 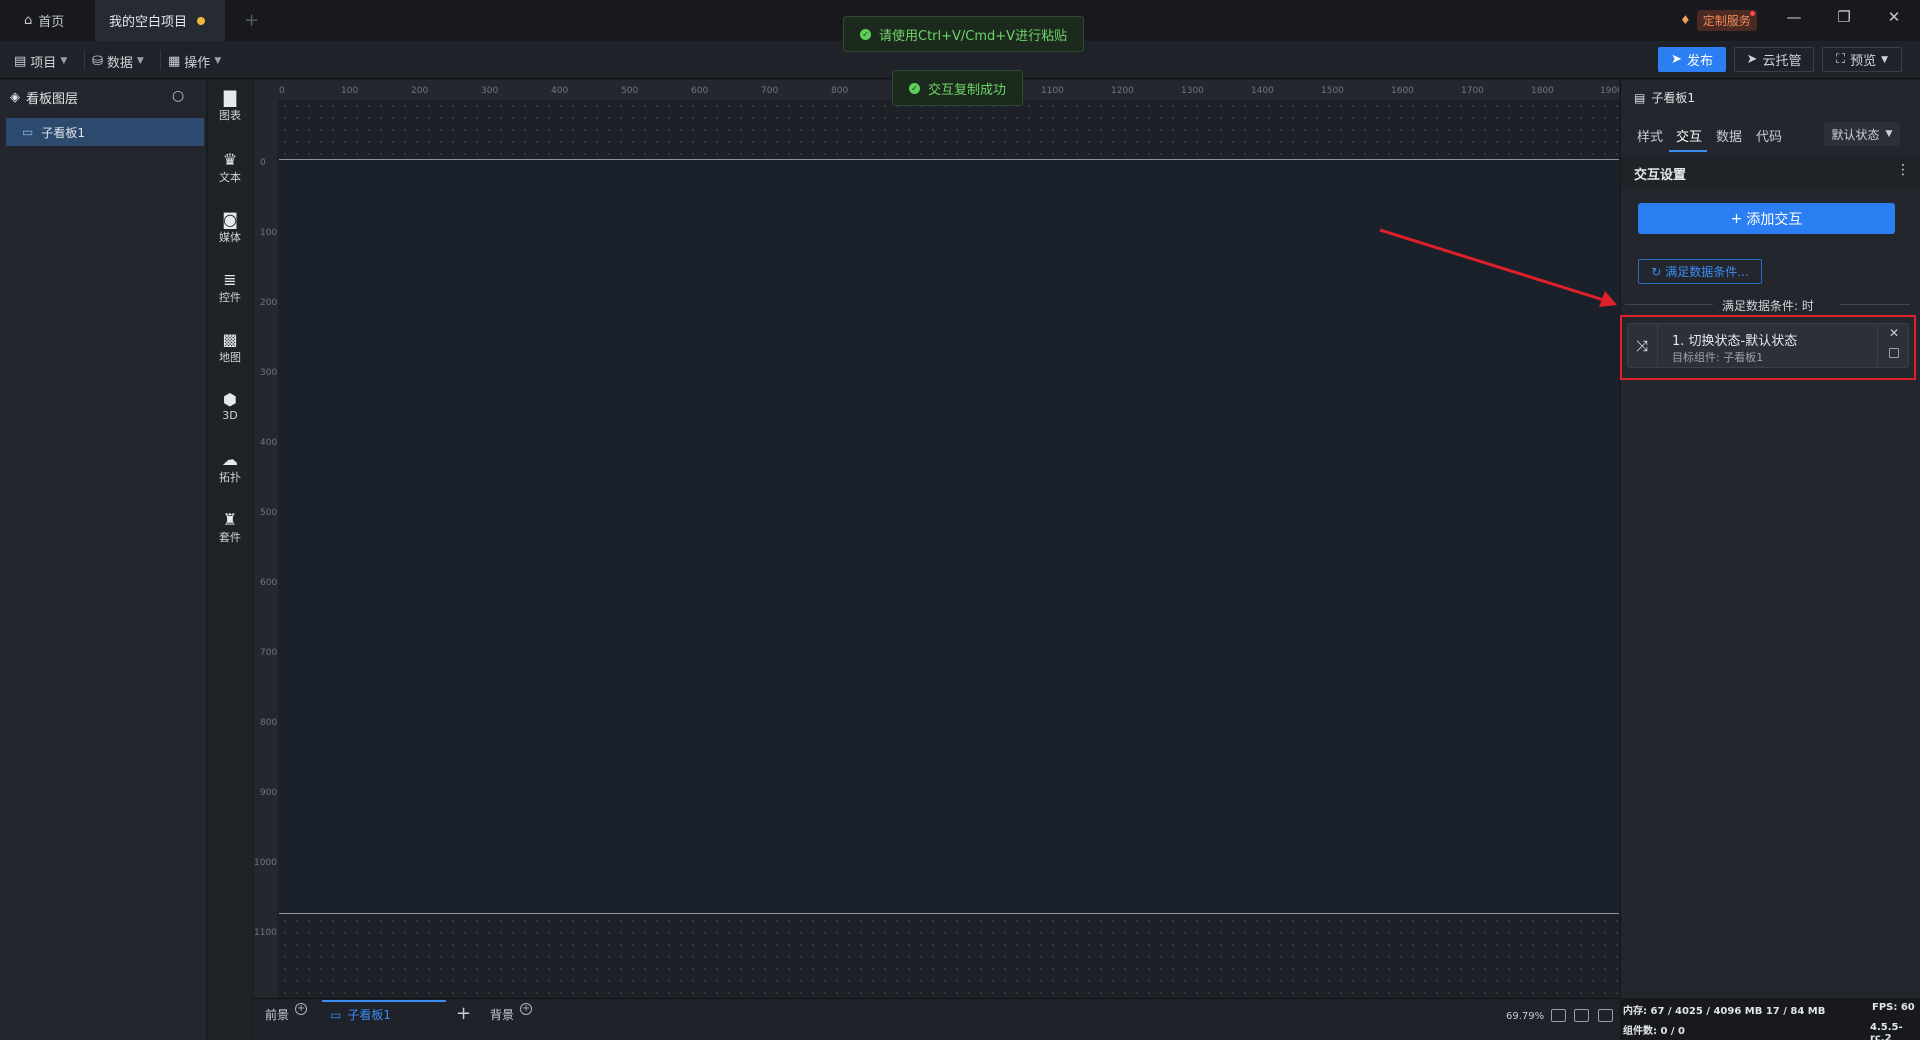 What do you see at coordinates (1893, 1007) in the screenshot?
I see `fps-stat: FPS: 60` at bounding box center [1893, 1007].